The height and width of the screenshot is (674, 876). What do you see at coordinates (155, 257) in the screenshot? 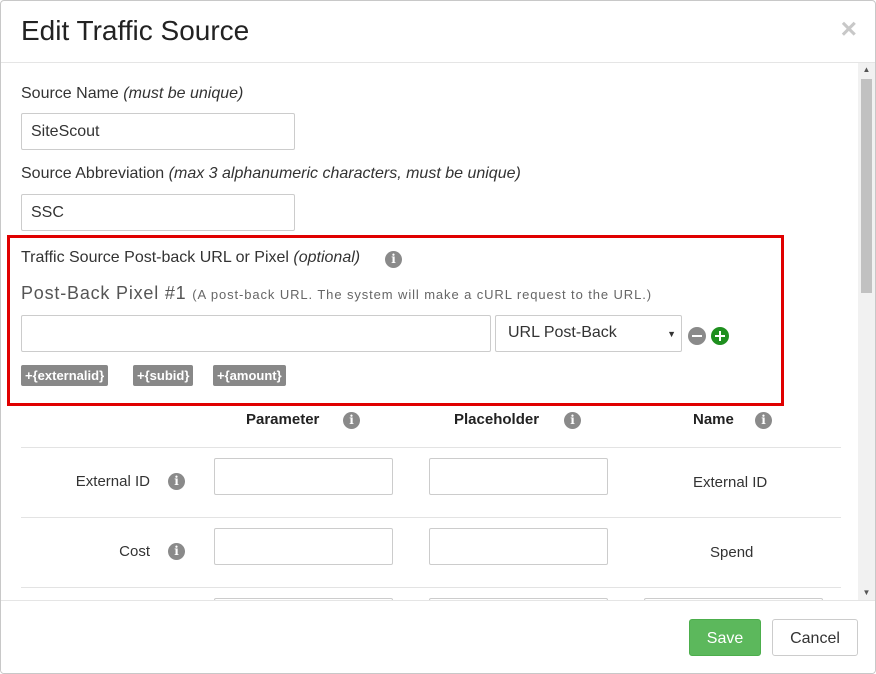
I see `postback-label-text: Traffic Source Post-back URL or Pixel` at bounding box center [155, 257].